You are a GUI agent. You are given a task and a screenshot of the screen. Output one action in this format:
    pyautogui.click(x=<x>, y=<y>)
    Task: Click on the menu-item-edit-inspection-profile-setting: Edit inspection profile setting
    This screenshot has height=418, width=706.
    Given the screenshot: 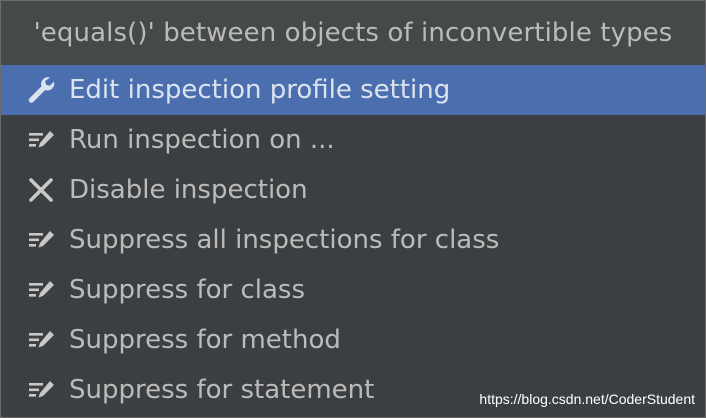 What is the action you would take?
    pyautogui.click(x=353, y=90)
    